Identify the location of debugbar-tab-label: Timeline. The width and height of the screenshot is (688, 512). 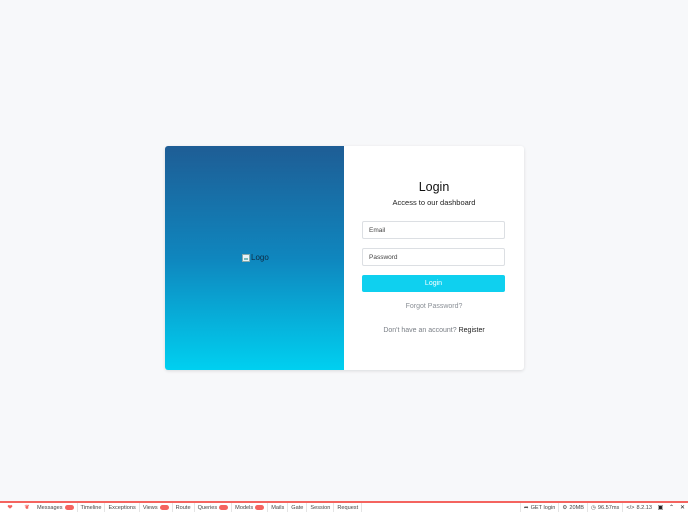
(91, 507).